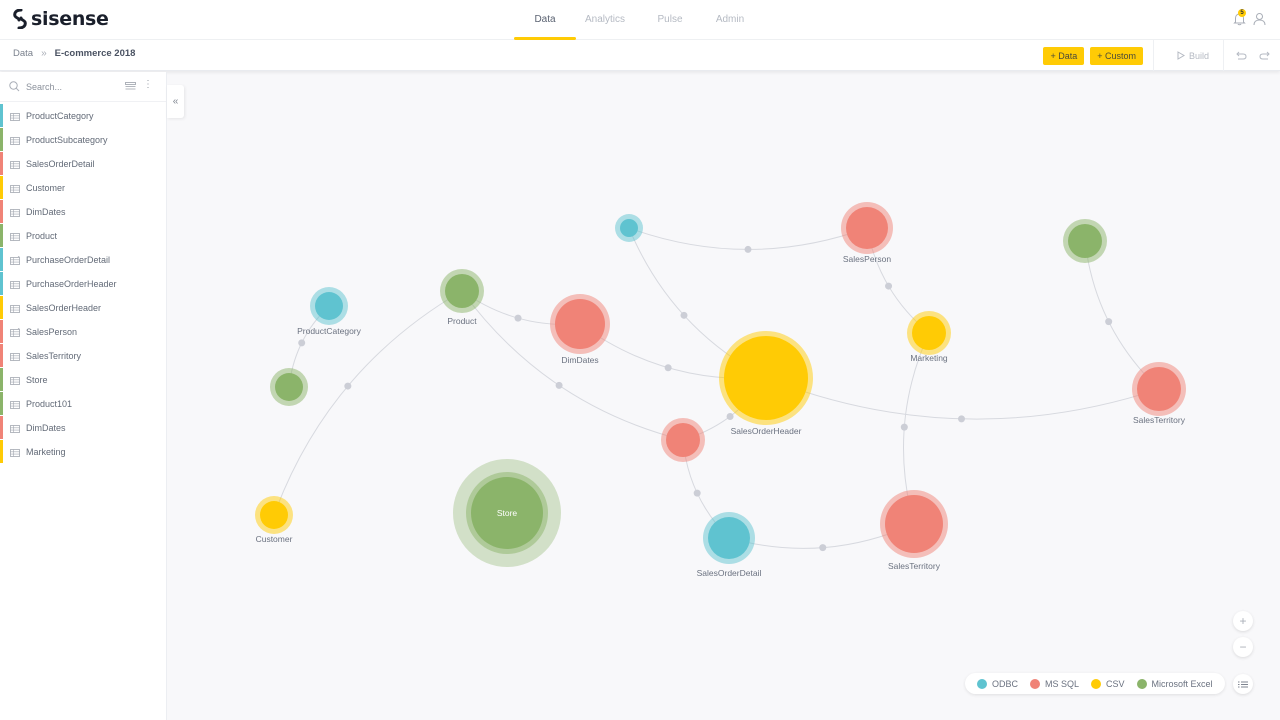 This screenshot has width=1280, height=720. Describe the element at coordinates (83, 308) in the screenshot. I see `table-list-item: SalesOrderHeader` at that location.